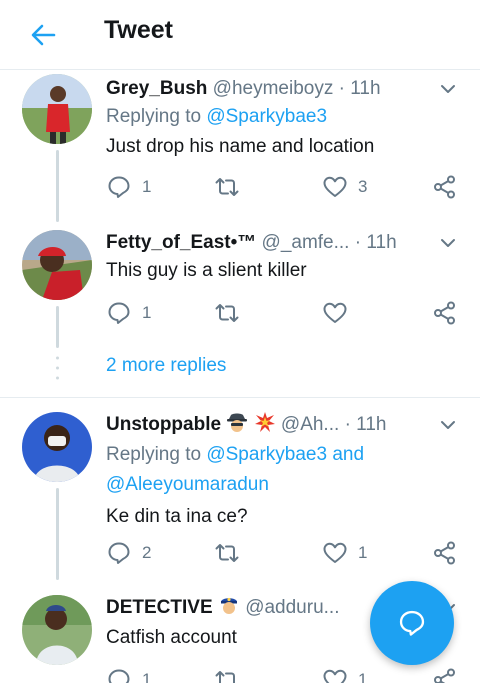 This screenshot has height=683, width=480. What do you see at coordinates (163, 424) in the screenshot?
I see `display-name: Unstoppable` at bounding box center [163, 424].